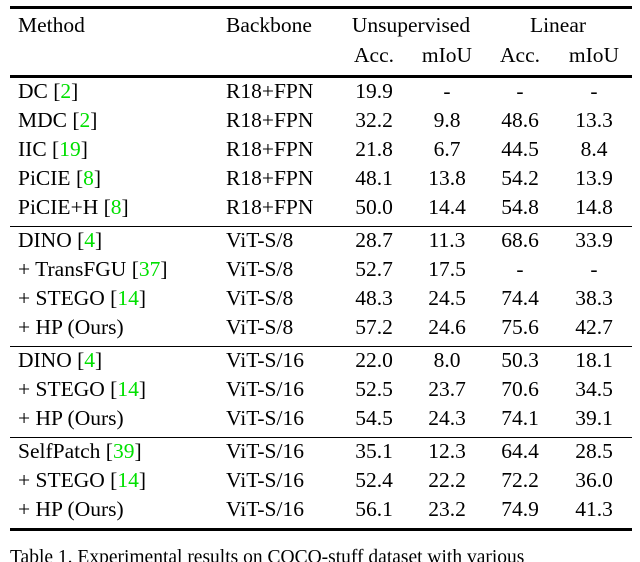 The image size is (640, 562). I want to click on cell-unsupervised-miou: 23.2, so click(447, 509).